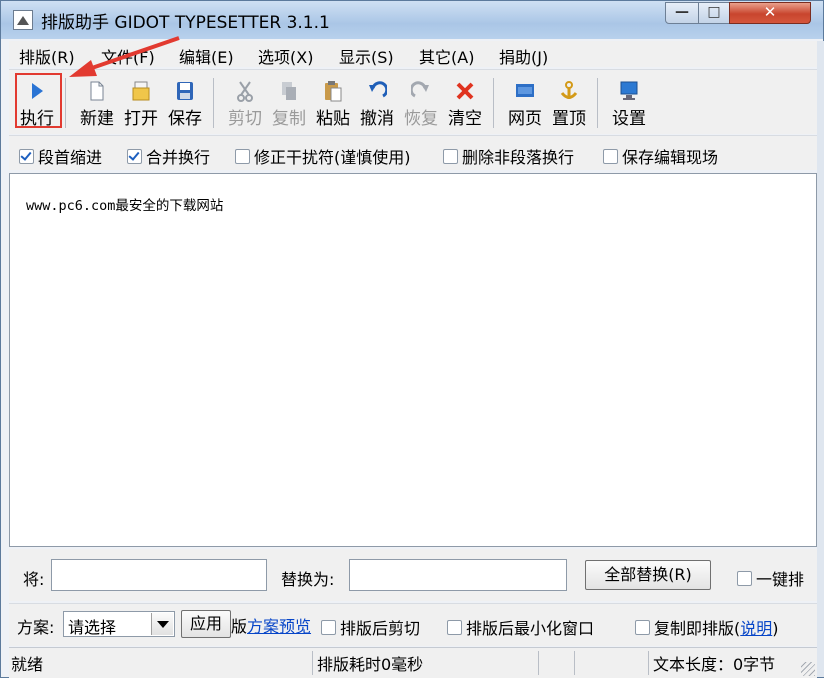  I want to click on open-label: 打开, so click(141, 119).